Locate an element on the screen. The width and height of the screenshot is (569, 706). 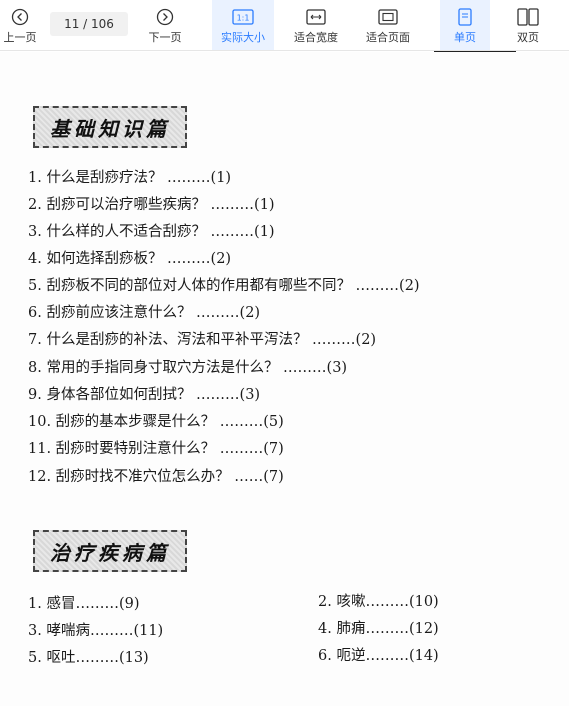
actual-size-icon-text: 1:1 is located at coordinates (243, 18).